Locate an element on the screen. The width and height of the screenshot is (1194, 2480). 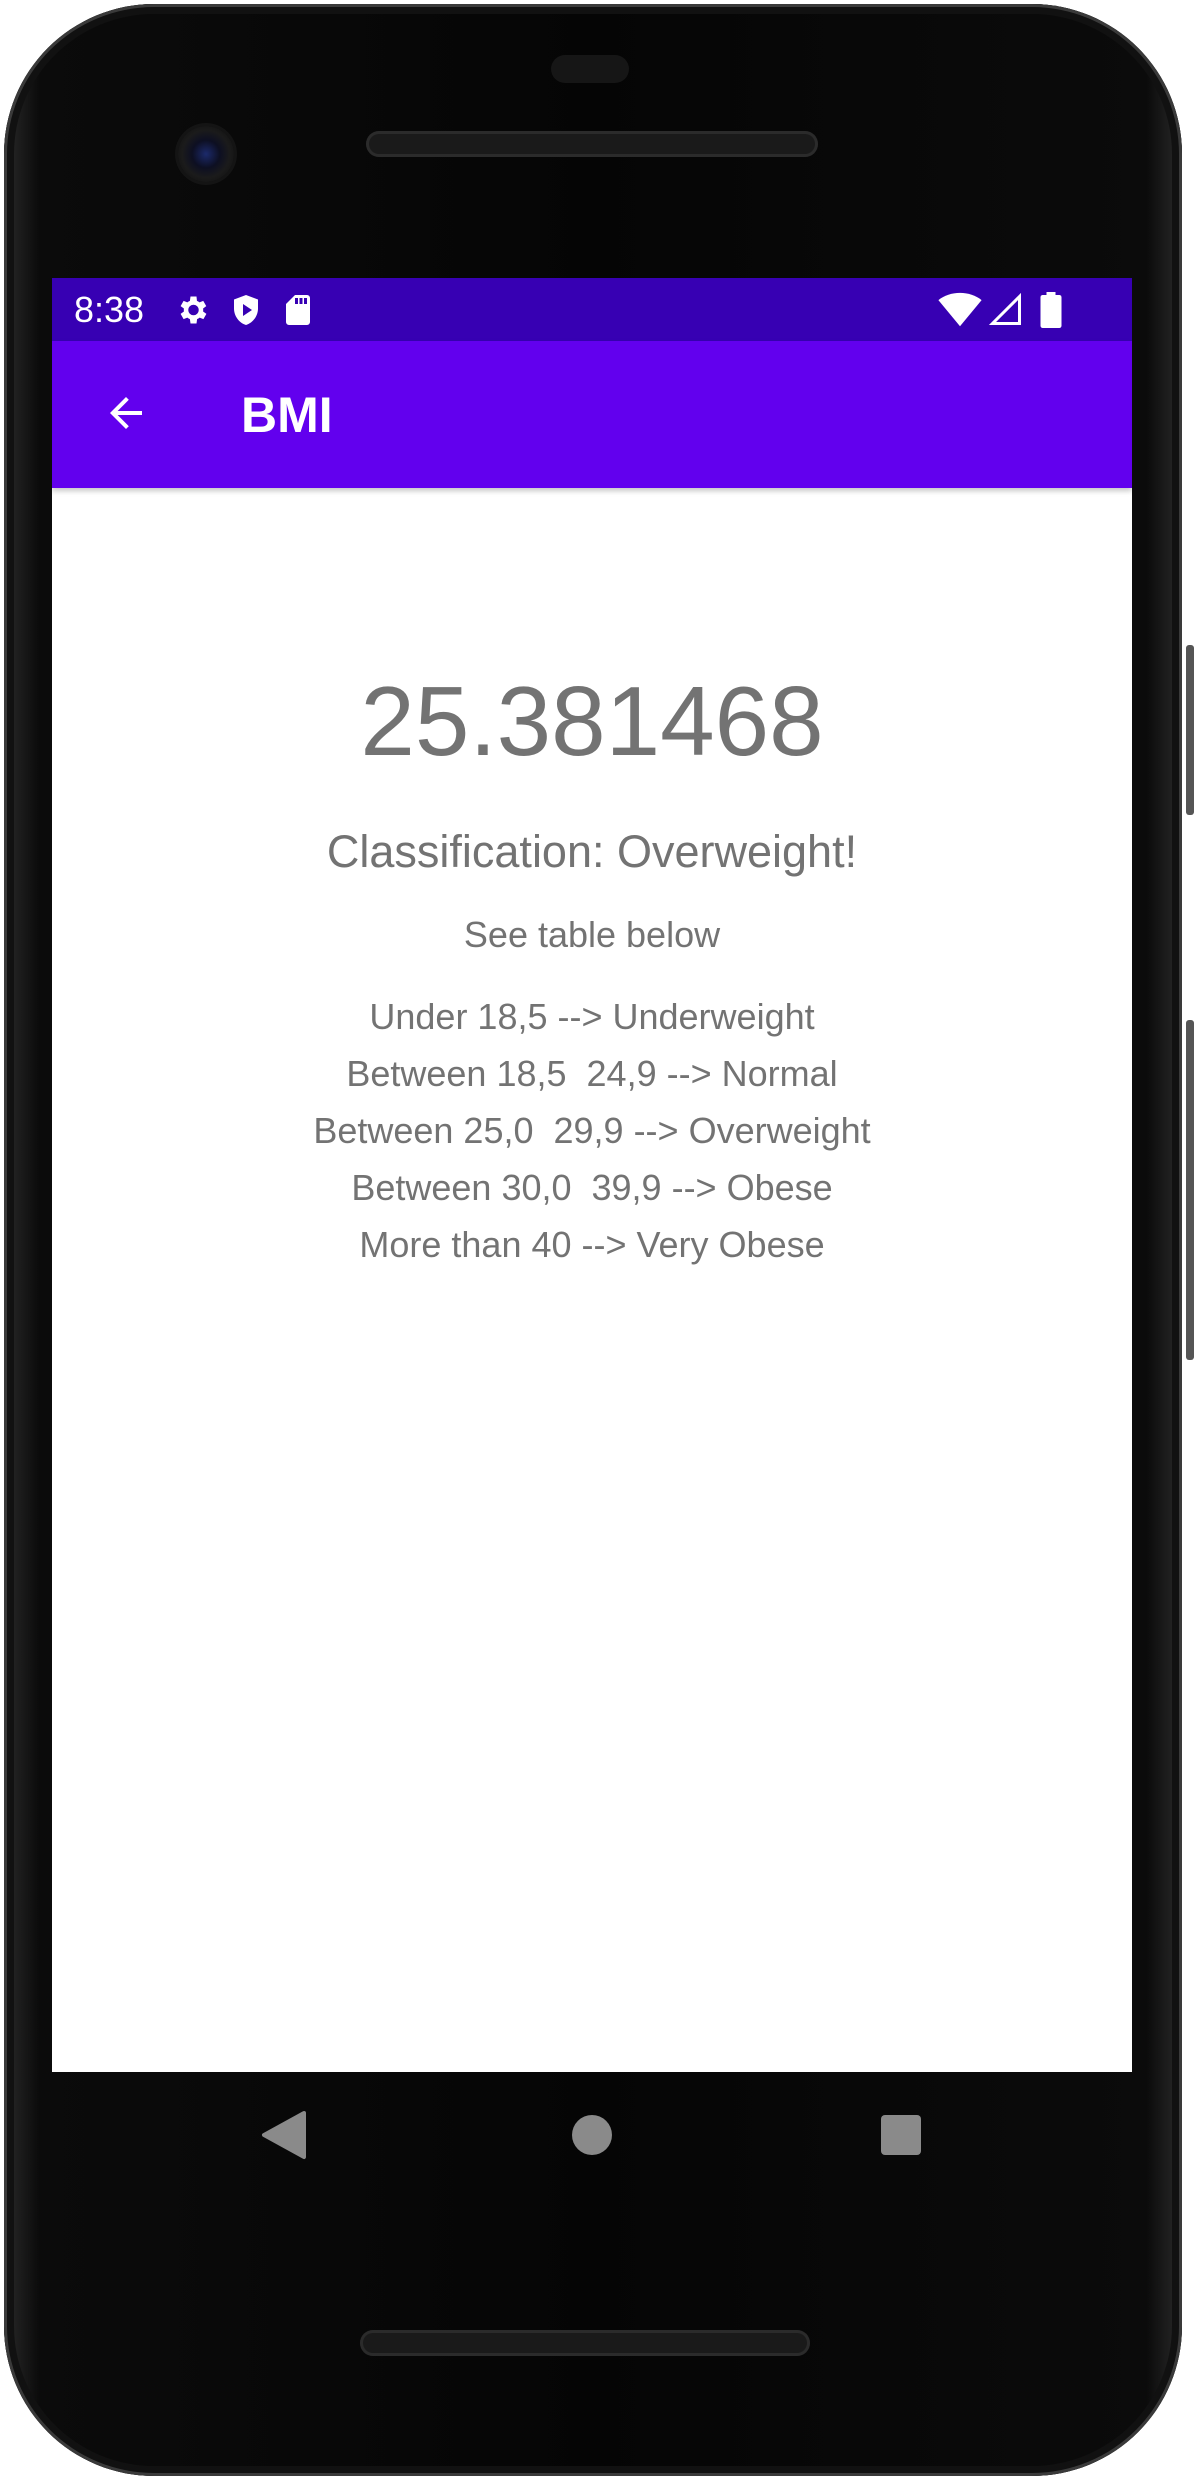
table-hint: See table below is located at coordinates (592, 934).